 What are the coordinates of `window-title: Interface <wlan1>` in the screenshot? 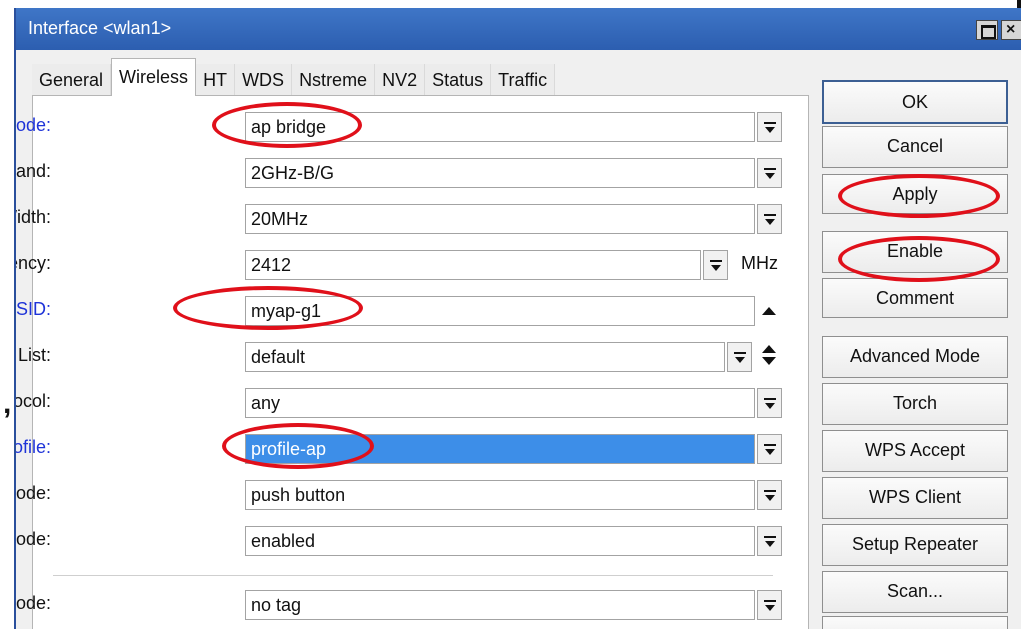 It's located at (100, 28).